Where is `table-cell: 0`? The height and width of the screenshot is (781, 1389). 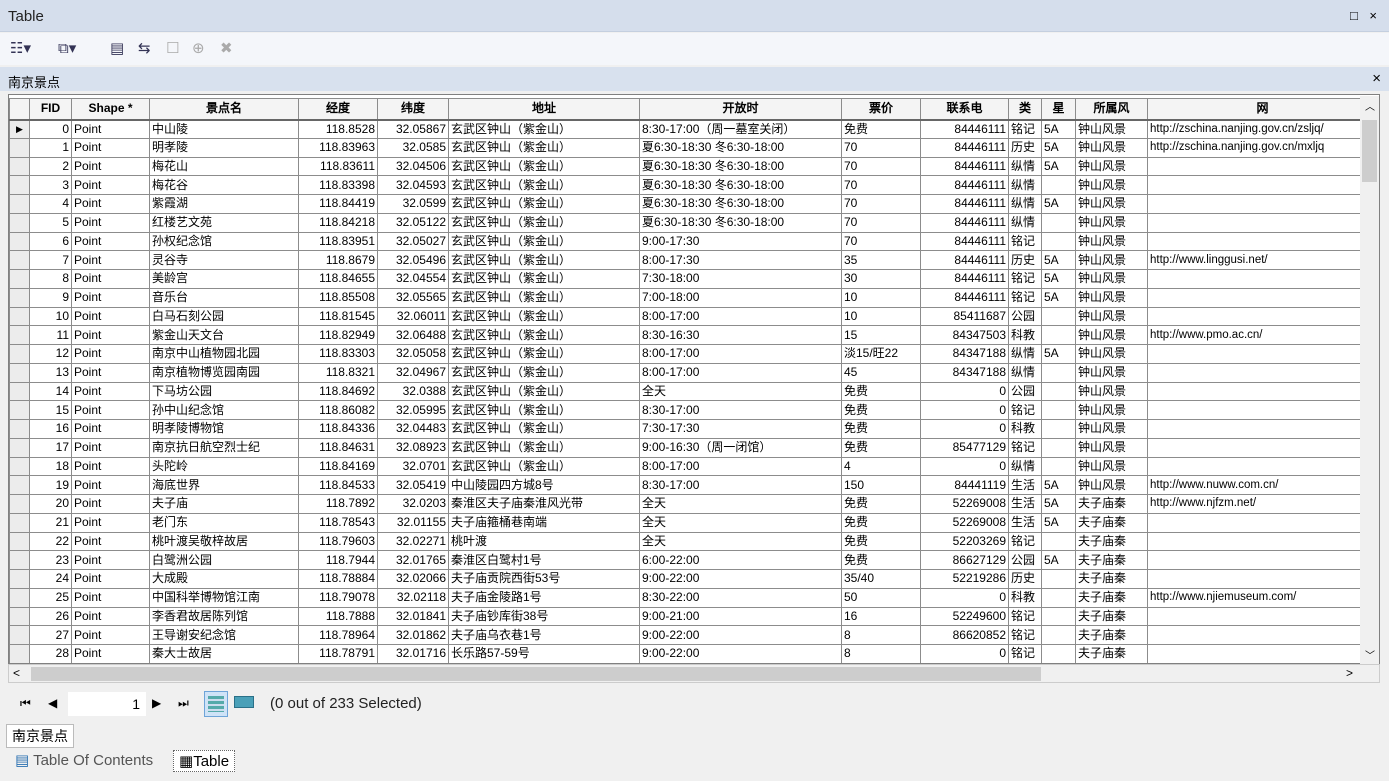 table-cell: 0 is located at coordinates (964, 466).